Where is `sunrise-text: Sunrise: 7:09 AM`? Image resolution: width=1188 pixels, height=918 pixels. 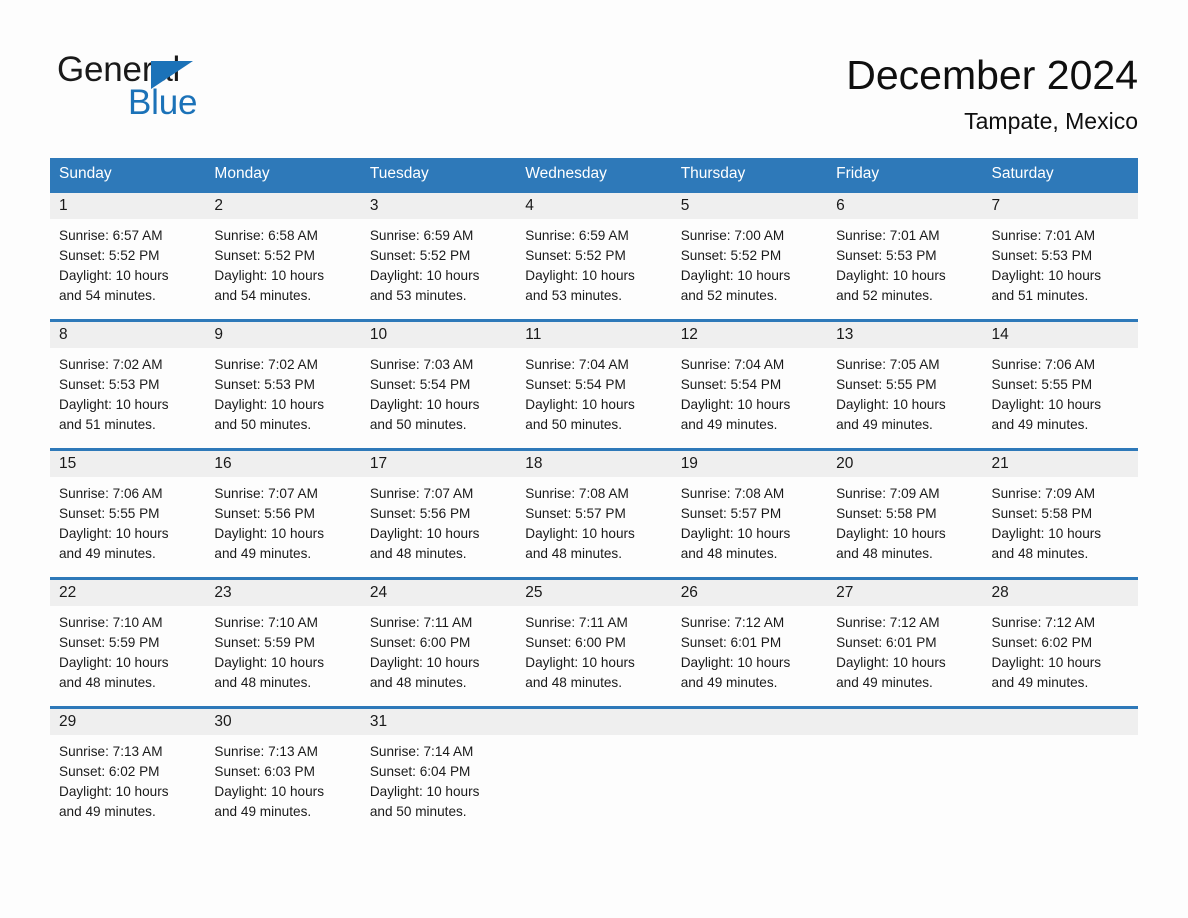
sunrise-text: Sunrise: 7:09 AM is located at coordinates (1043, 493).